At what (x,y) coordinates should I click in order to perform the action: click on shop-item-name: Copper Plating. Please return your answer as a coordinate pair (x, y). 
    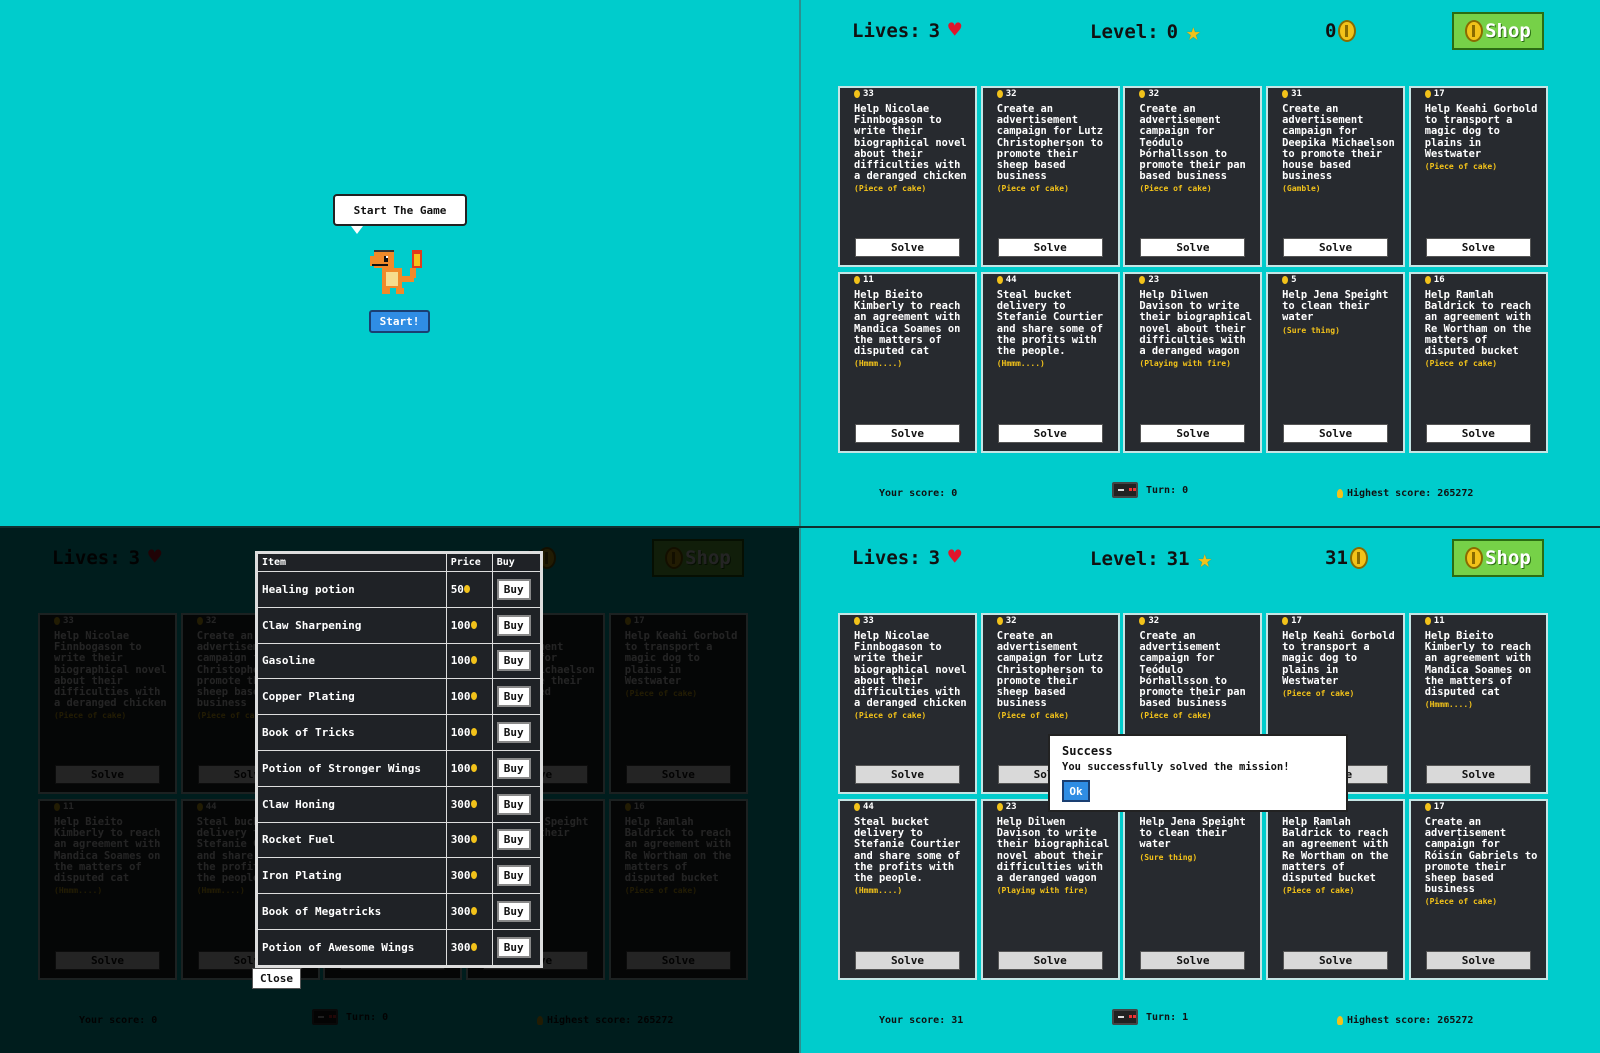
    Looking at the image, I should click on (352, 697).